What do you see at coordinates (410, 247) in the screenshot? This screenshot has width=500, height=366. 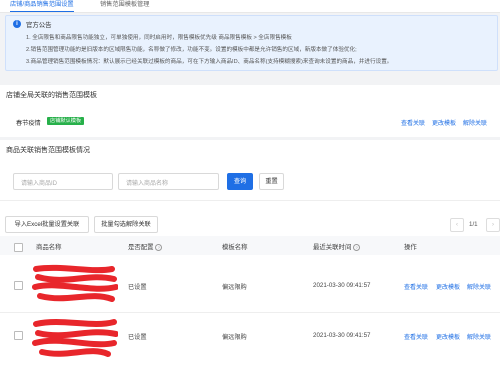 I see `col-actions: 操作` at bounding box center [410, 247].